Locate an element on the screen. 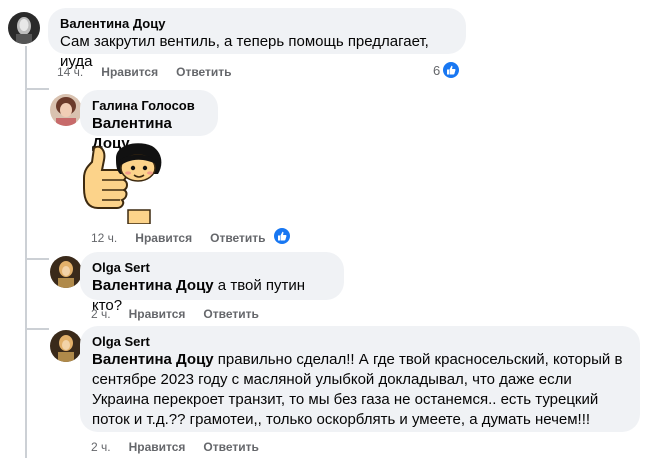  comment-bubble: Галина Голосов Валентина Доцу is located at coordinates (149, 121).